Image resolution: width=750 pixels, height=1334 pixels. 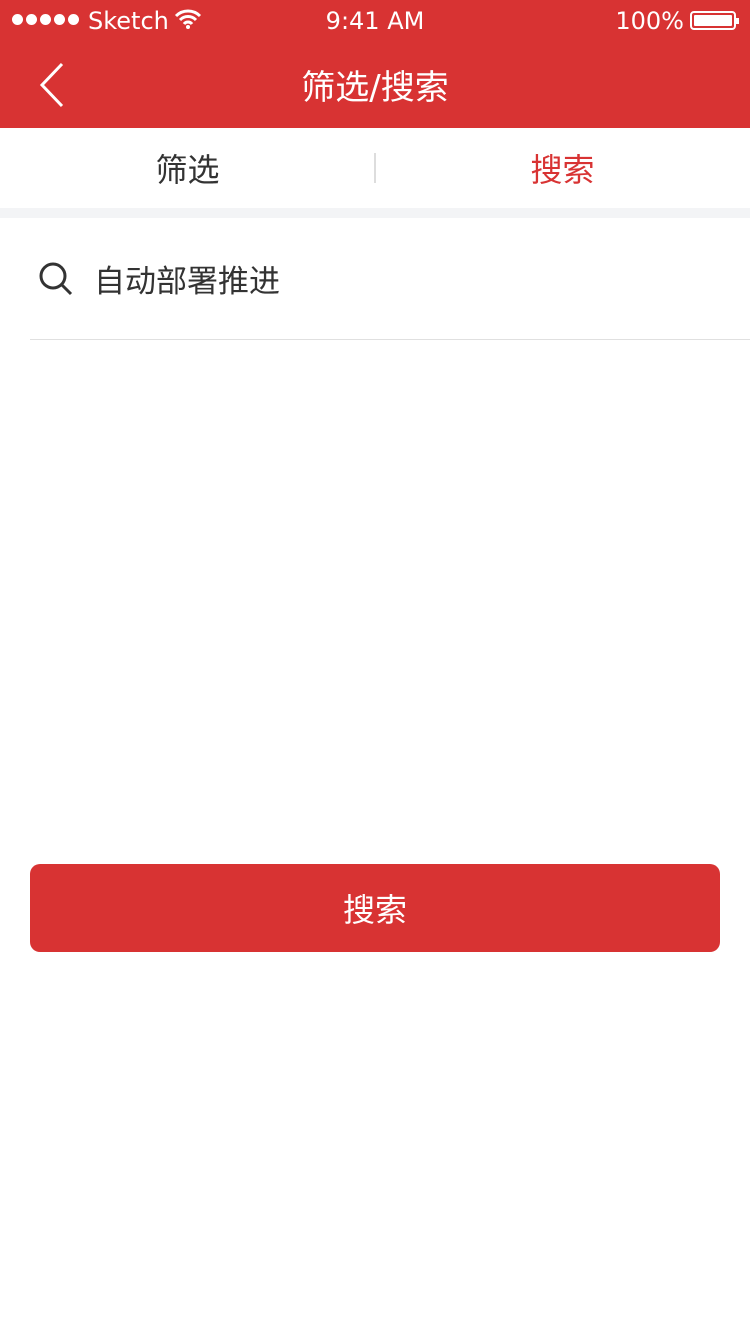 I want to click on status-bar: Sketch 9:41 AM 100%, so click(x=375, y=20).